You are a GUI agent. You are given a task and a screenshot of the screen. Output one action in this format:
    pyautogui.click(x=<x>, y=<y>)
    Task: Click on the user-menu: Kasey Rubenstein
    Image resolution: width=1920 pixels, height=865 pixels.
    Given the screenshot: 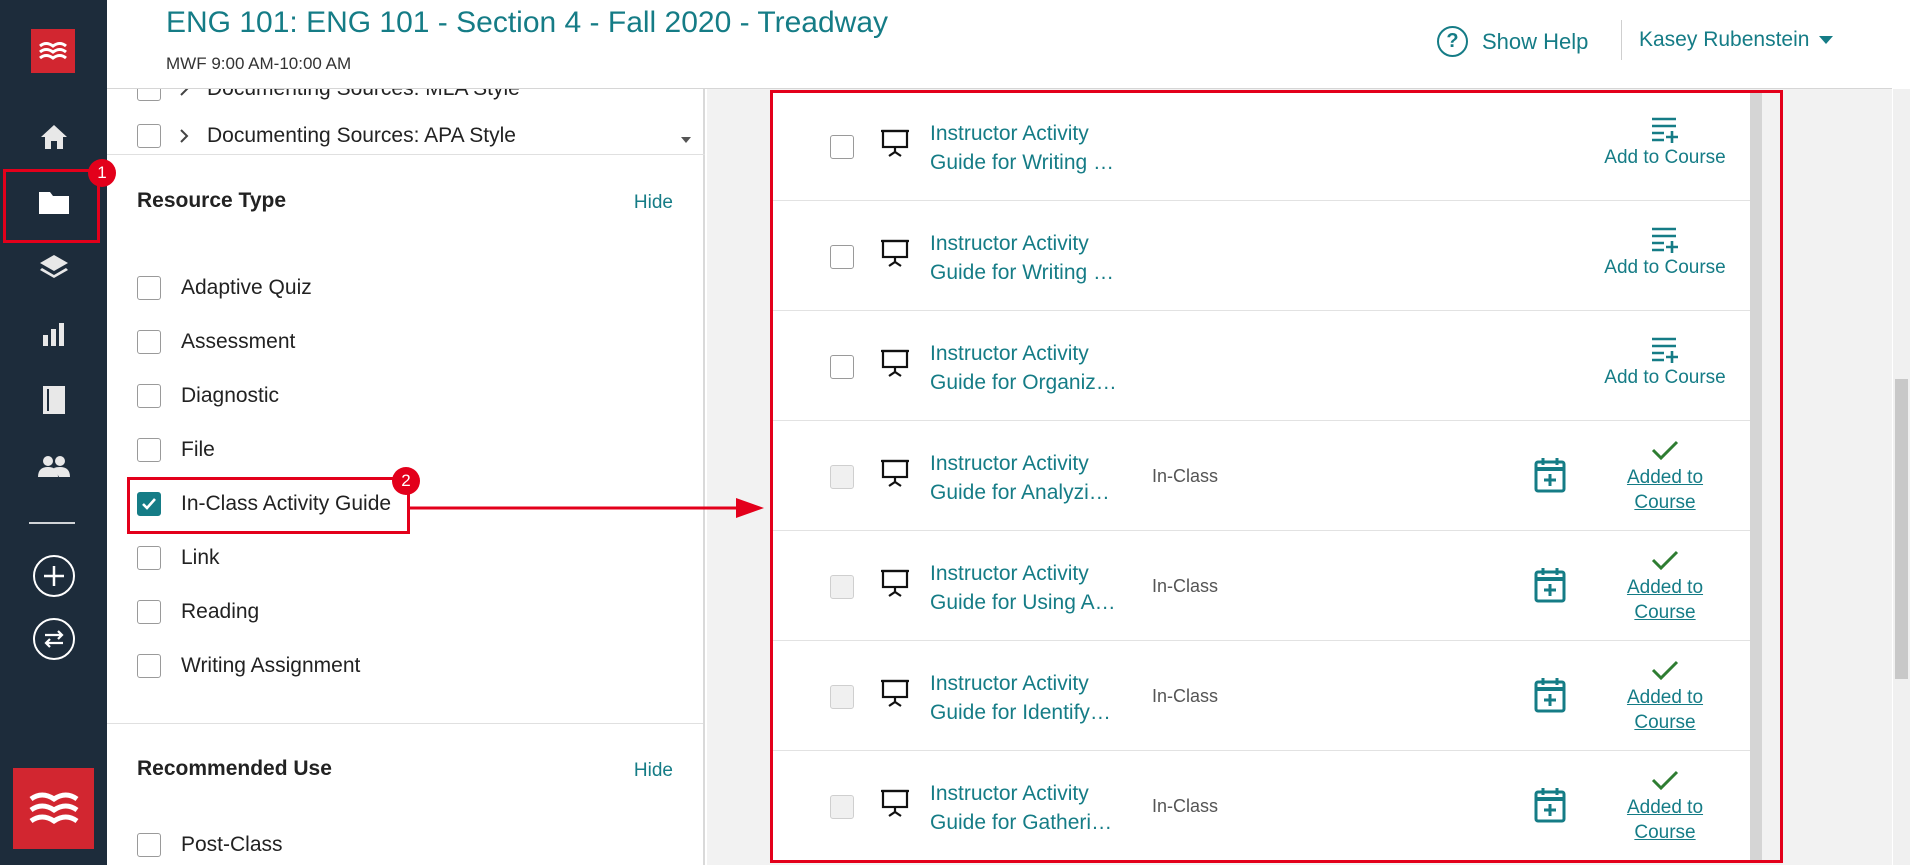 What is the action you would take?
    pyautogui.click(x=1736, y=40)
    